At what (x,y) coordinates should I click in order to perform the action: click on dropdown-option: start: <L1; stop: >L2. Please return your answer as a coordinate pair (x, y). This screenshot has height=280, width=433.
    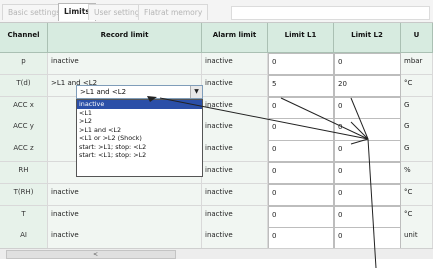
    Looking at the image, I should click on (139, 155).